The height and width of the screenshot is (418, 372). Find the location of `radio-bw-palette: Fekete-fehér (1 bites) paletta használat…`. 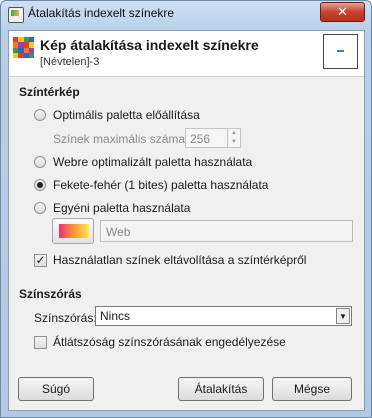

radio-bw-palette: Fekete-fehér (1 bites) paletta használat… is located at coordinates (151, 185).